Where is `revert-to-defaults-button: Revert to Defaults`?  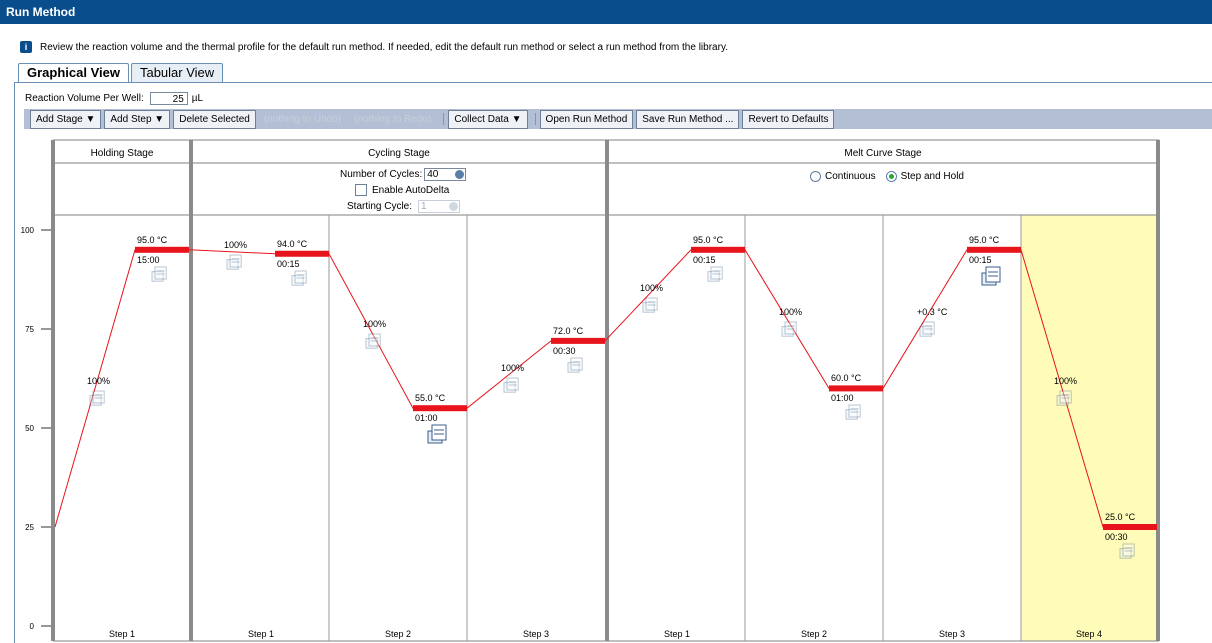
revert-to-defaults-button: Revert to Defaults is located at coordinates (788, 119).